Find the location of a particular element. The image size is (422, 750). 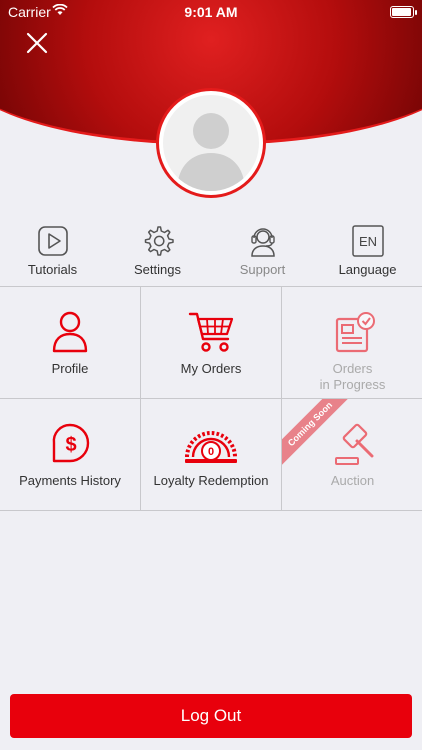

orders-in-progress-tile: Orders in Progress is located at coordinates (352, 343).